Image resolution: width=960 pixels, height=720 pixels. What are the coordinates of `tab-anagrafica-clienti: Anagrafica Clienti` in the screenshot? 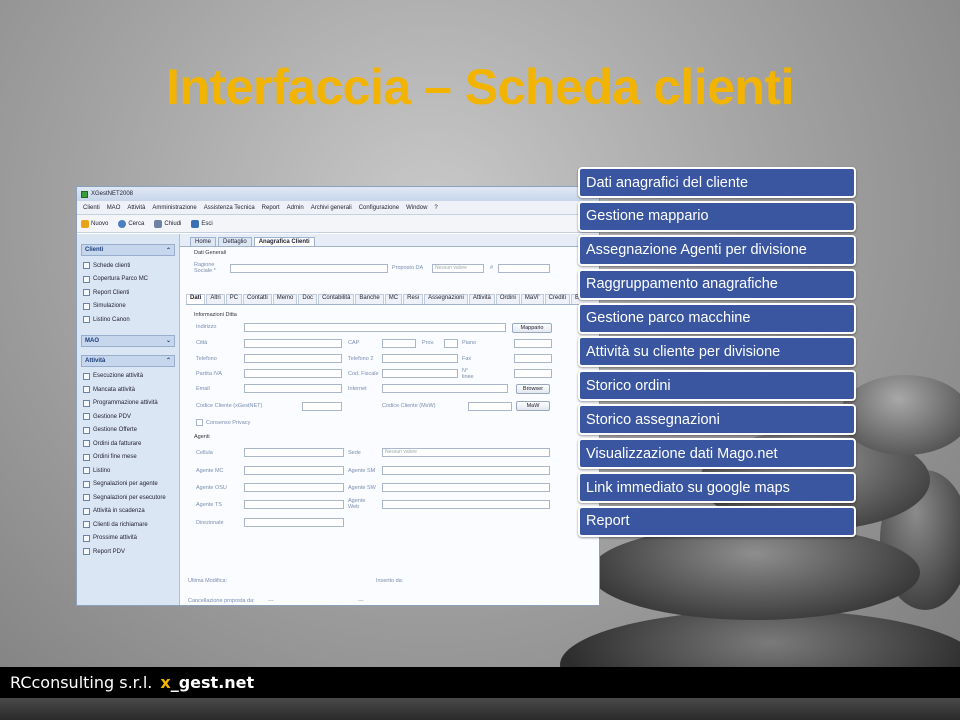 It's located at (284, 241).